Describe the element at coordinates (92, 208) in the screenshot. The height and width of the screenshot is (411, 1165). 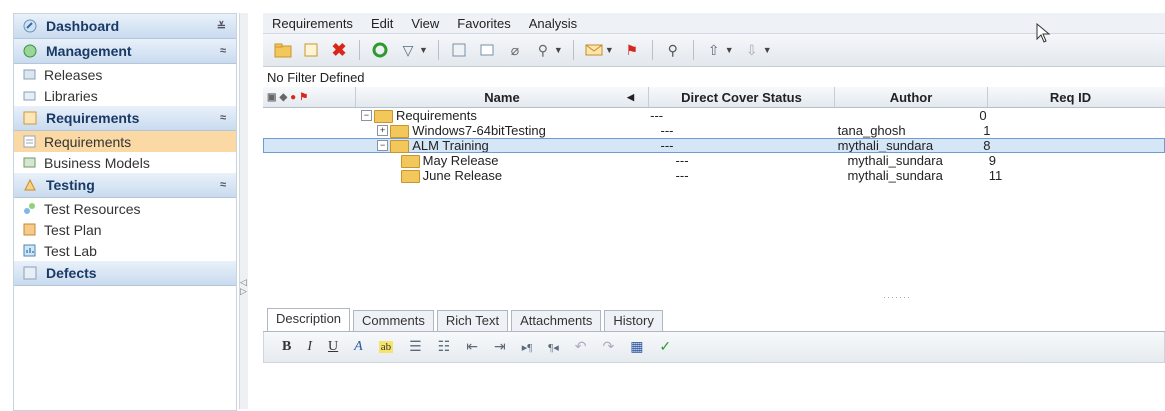
I see `sidebar-item-label: Test Resources` at that location.